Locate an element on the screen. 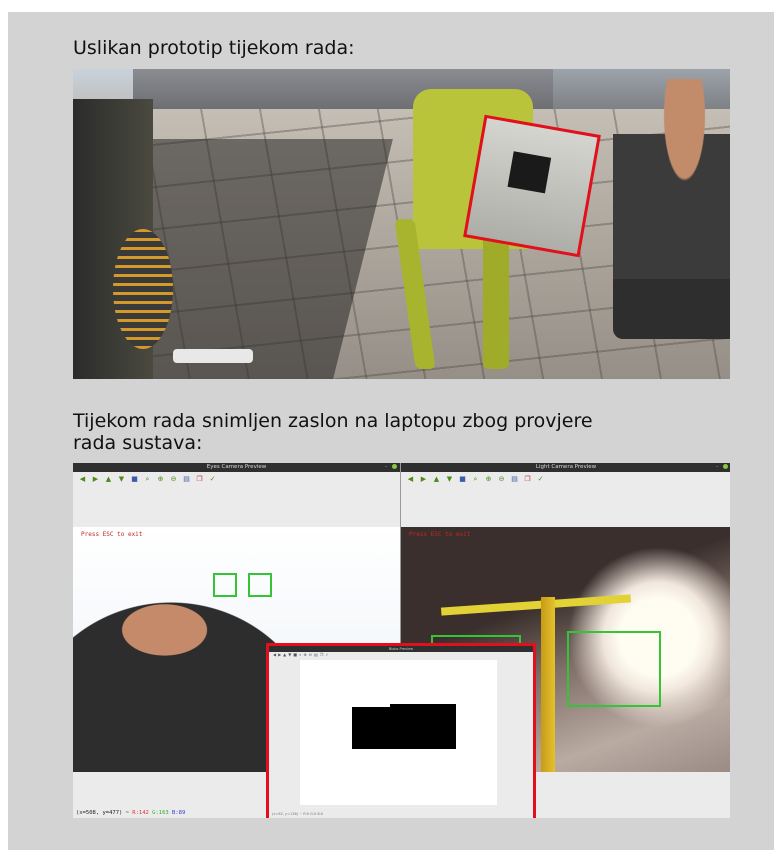 Image resolution: width=782 pixels, height=858 pixels. popup-toolbar: ◀▶▲▼■⌕⊕⊖▤❐✓ is located at coordinates (302, 654).